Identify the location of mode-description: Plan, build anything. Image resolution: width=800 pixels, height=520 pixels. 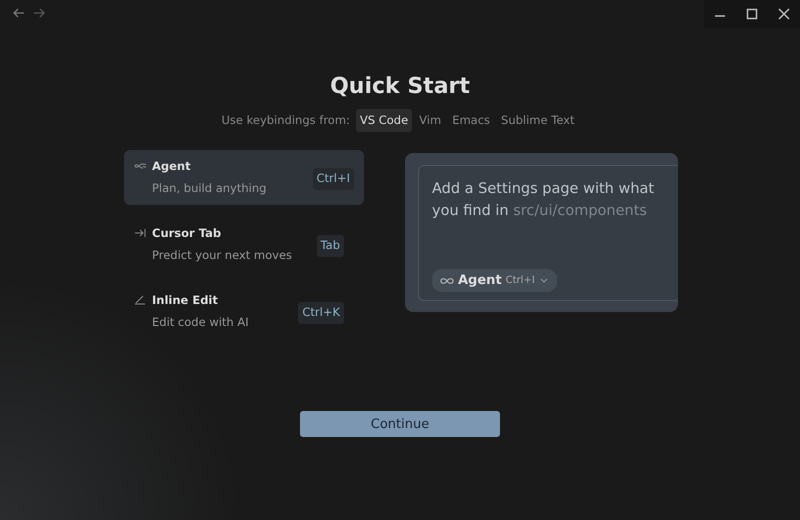
(210, 188).